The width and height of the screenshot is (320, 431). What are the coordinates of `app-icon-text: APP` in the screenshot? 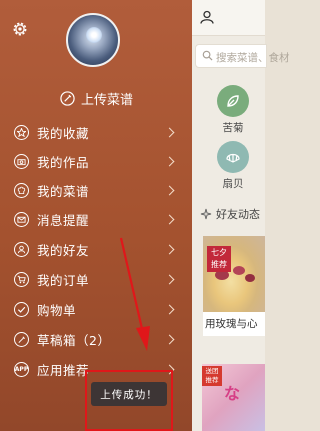 It's located at (21, 369).